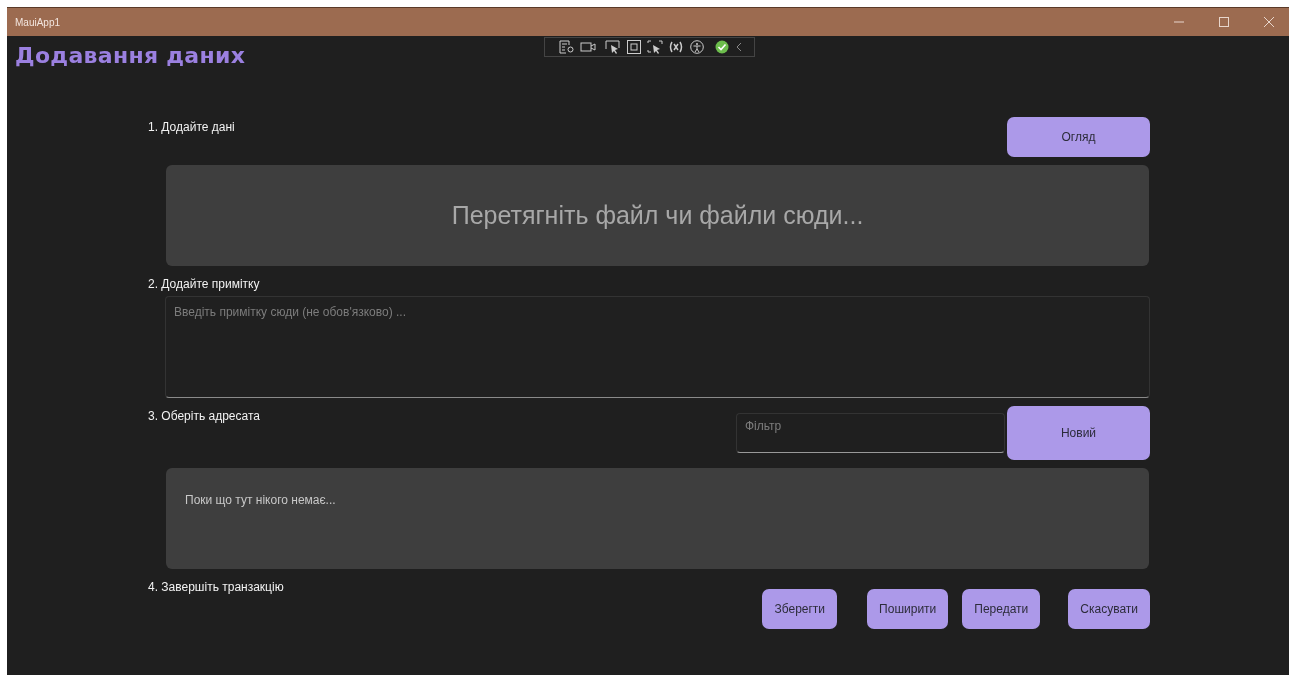  What do you see at coordinates (722, 47) in the screenshot?
I see `check-icon` at bounding box center [722, 47].